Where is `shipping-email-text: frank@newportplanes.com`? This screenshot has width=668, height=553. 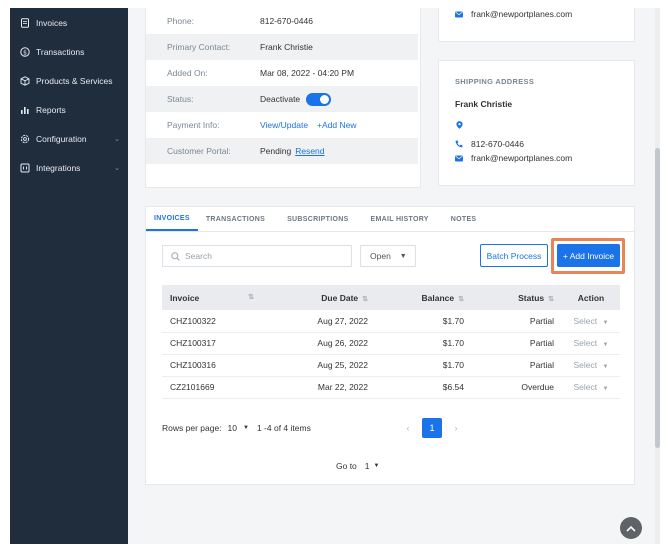
shipping-email-text: frank@newportplanes.com is located at coordinates (522, 158).